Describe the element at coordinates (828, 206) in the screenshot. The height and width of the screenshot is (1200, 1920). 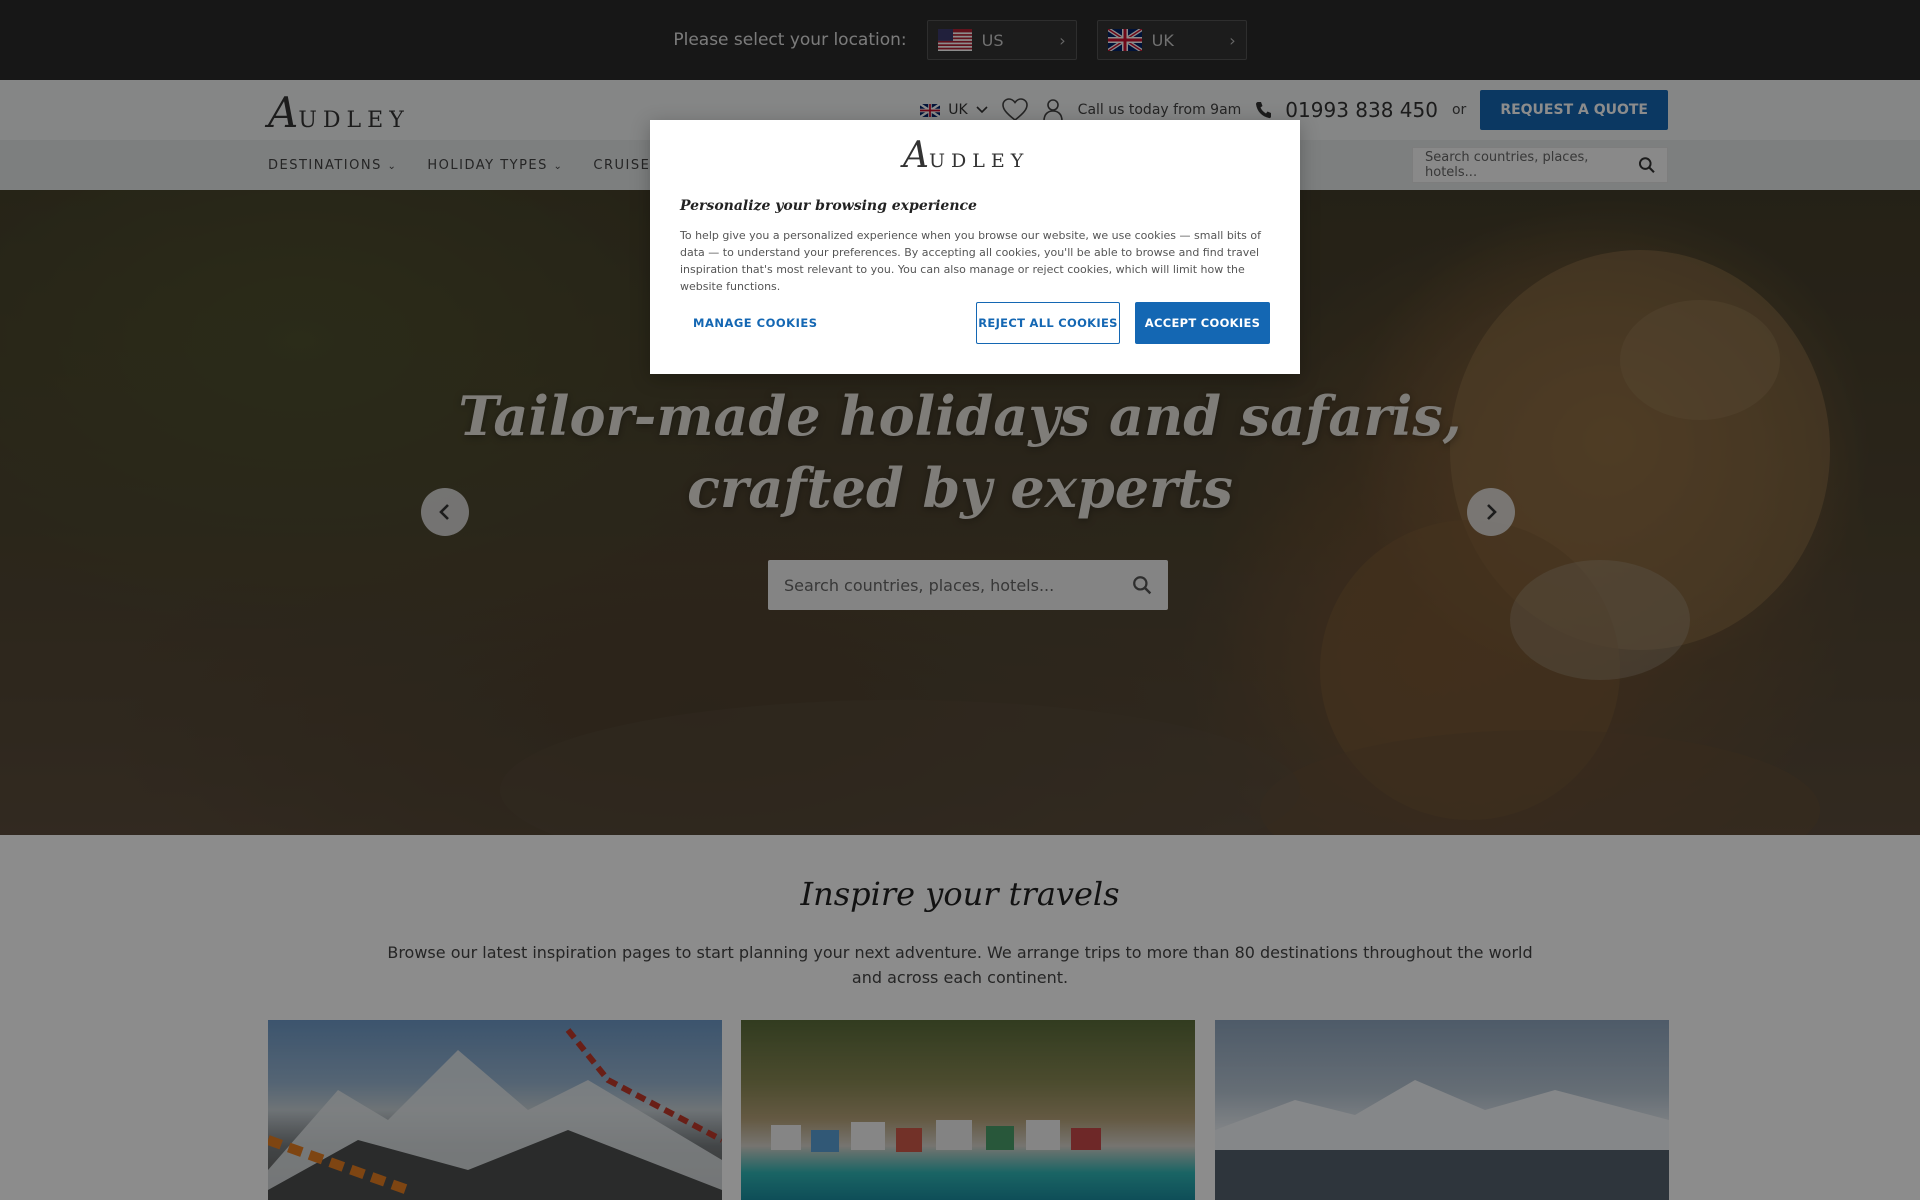
I see `cookie-modal-title: Personalize your browsing experience` at that location.